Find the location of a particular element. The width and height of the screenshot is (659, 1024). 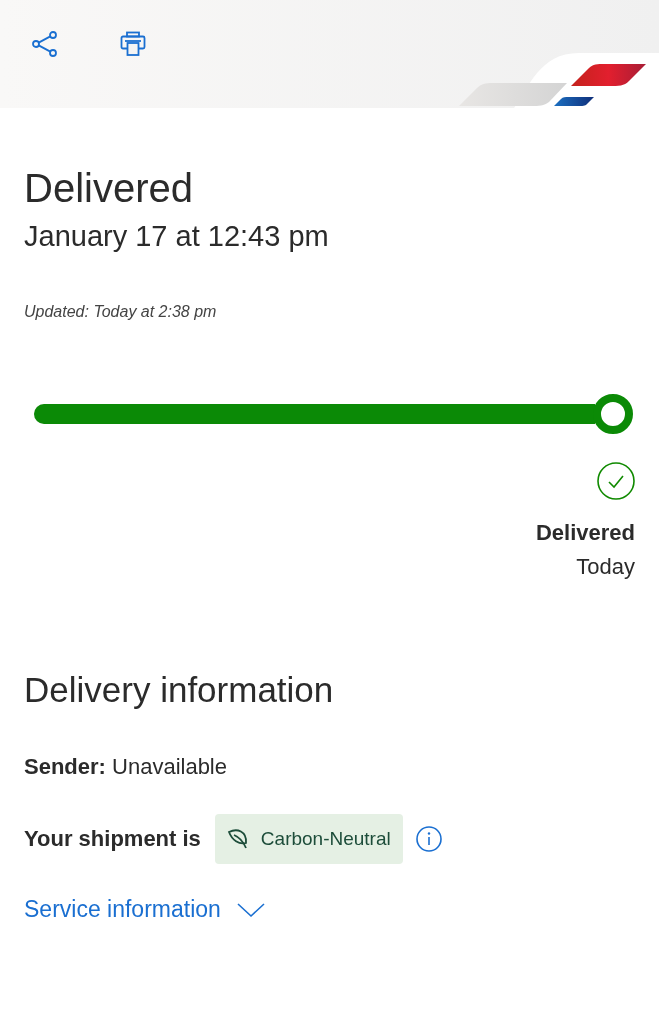

sender-text: Sender: Unavailable is located at coordinates (126, 767).